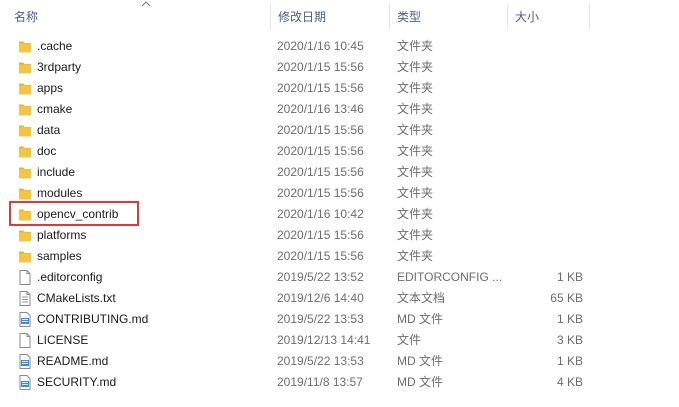  I want to click on file-row: apps 2020/1/15 15:56 文件夹, so click(339, 88).